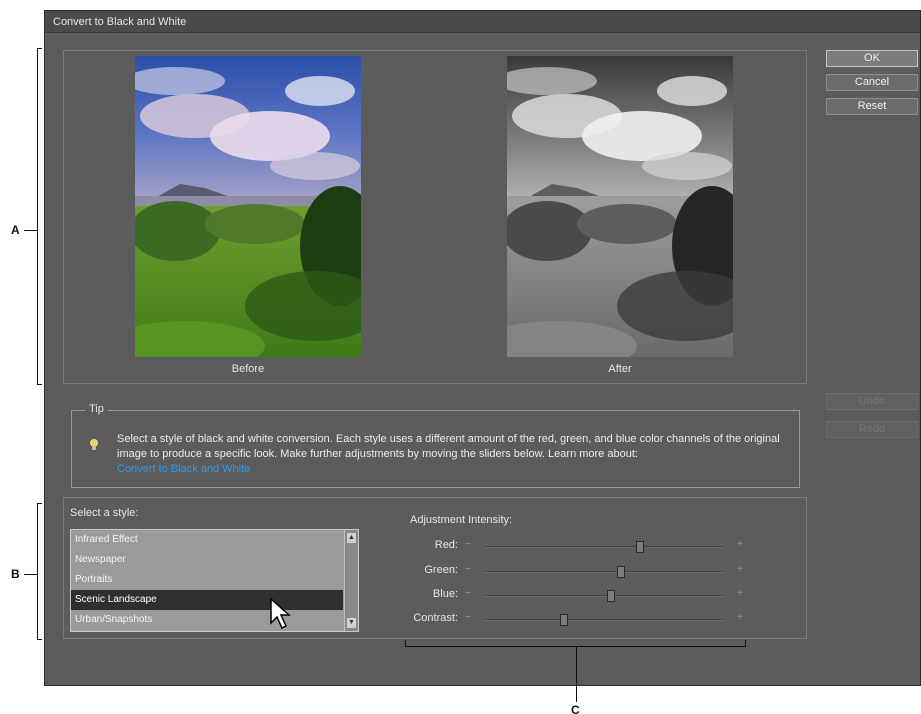  What do you see at coordinates (15, 230) in the screenshot?
I see `callout-a: A` at bounding box center [15, 230].